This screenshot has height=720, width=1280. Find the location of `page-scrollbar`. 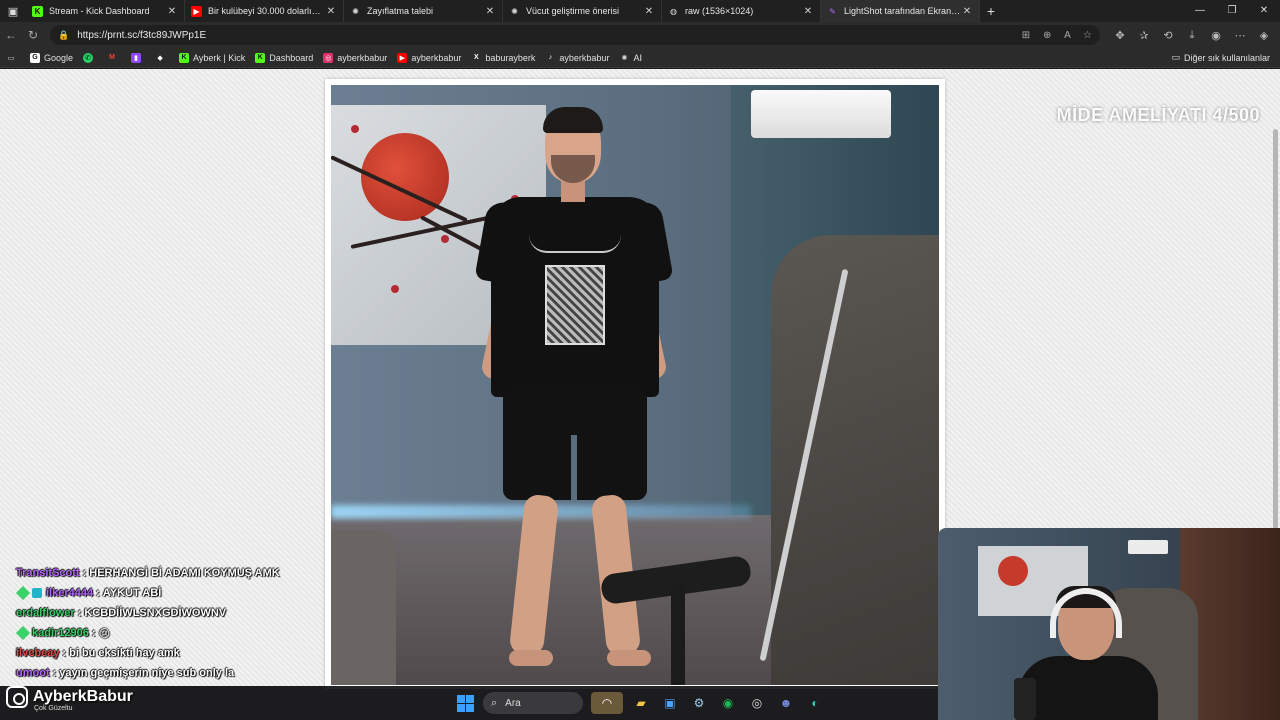

page-scrollbar is located at coordinates (1275, 329).